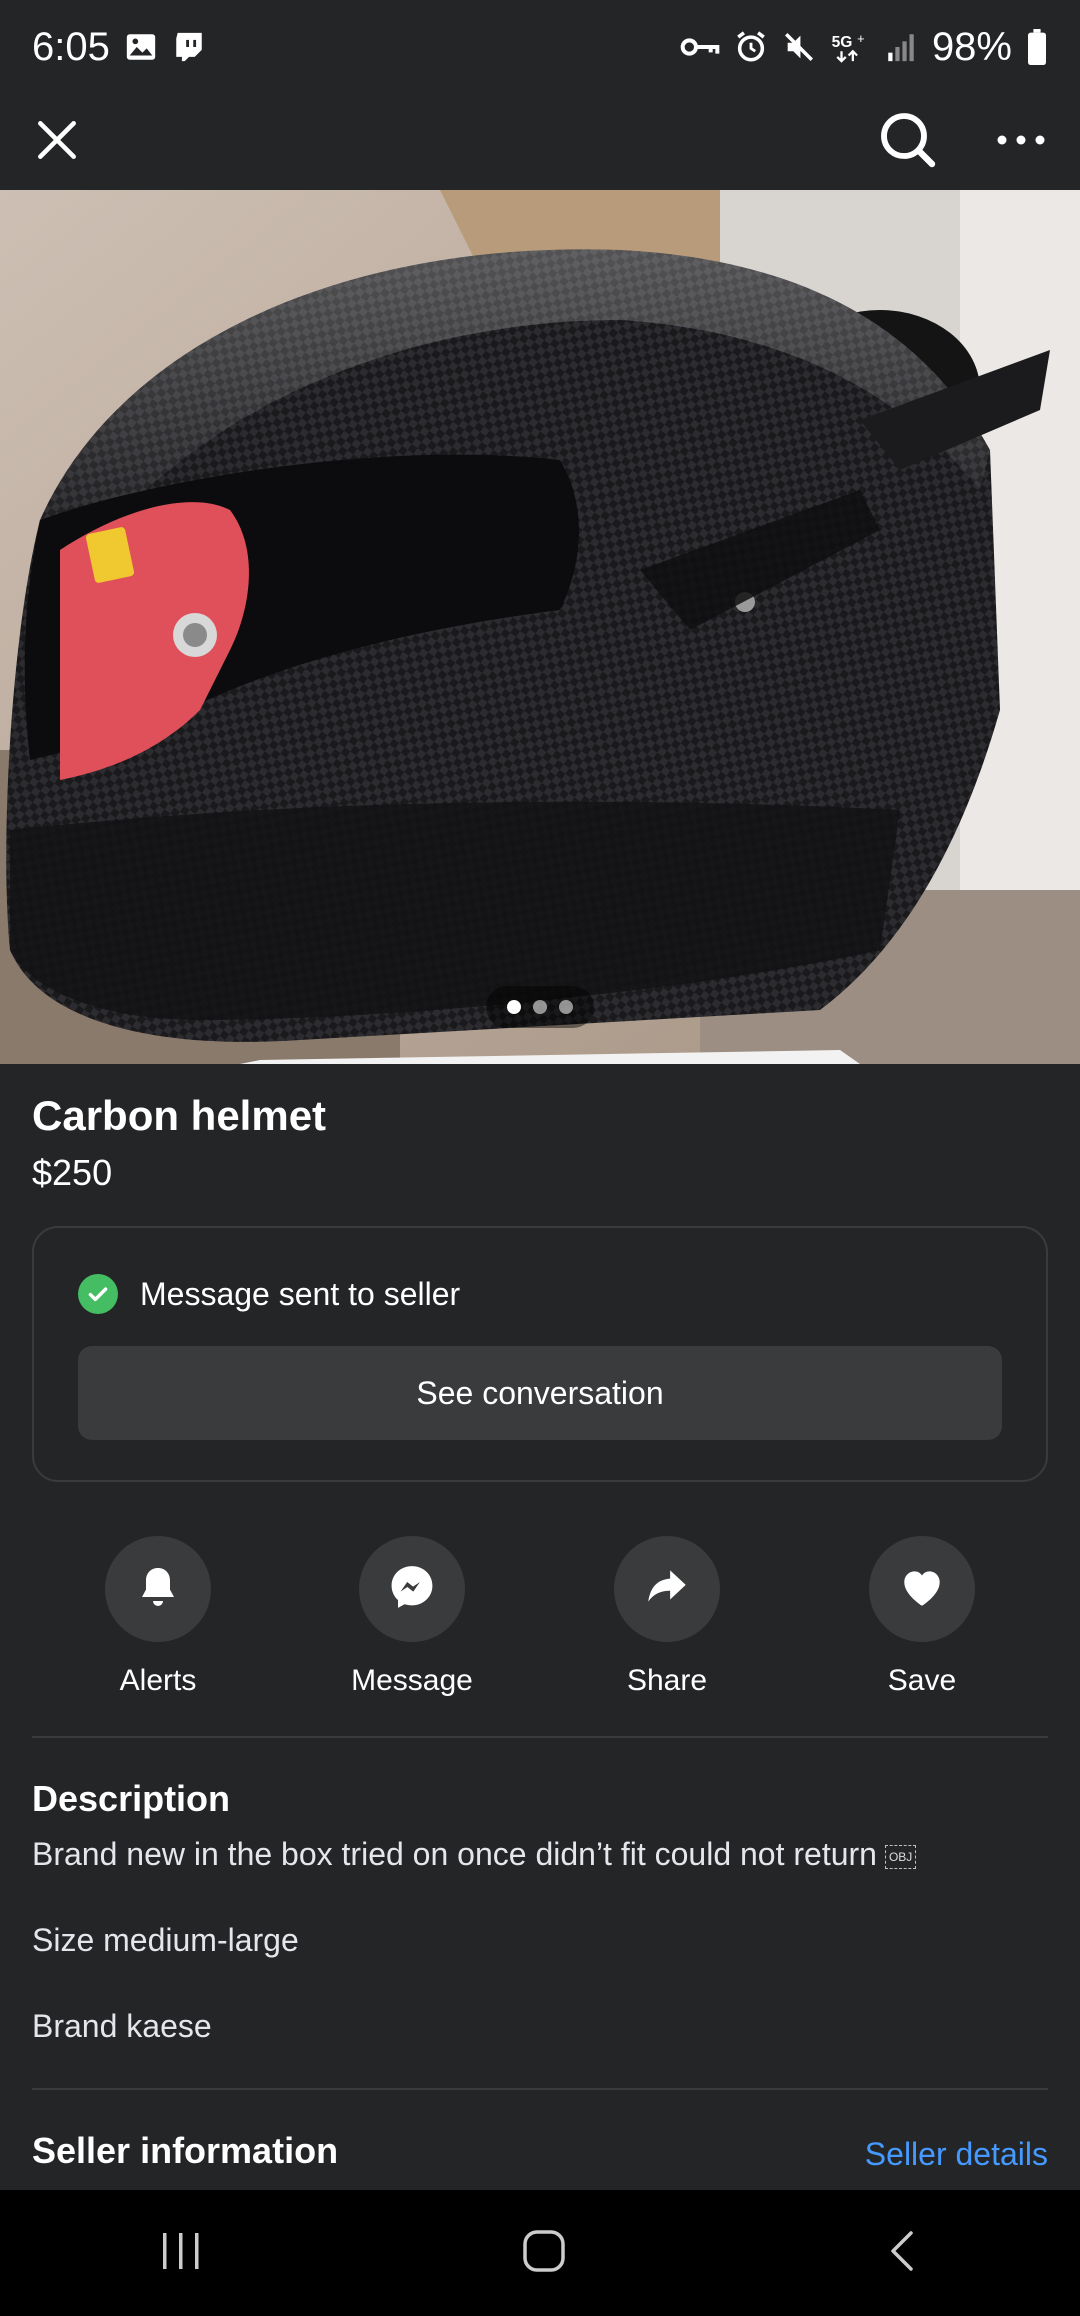  I want to click on mute-icon, so click(799, 47).